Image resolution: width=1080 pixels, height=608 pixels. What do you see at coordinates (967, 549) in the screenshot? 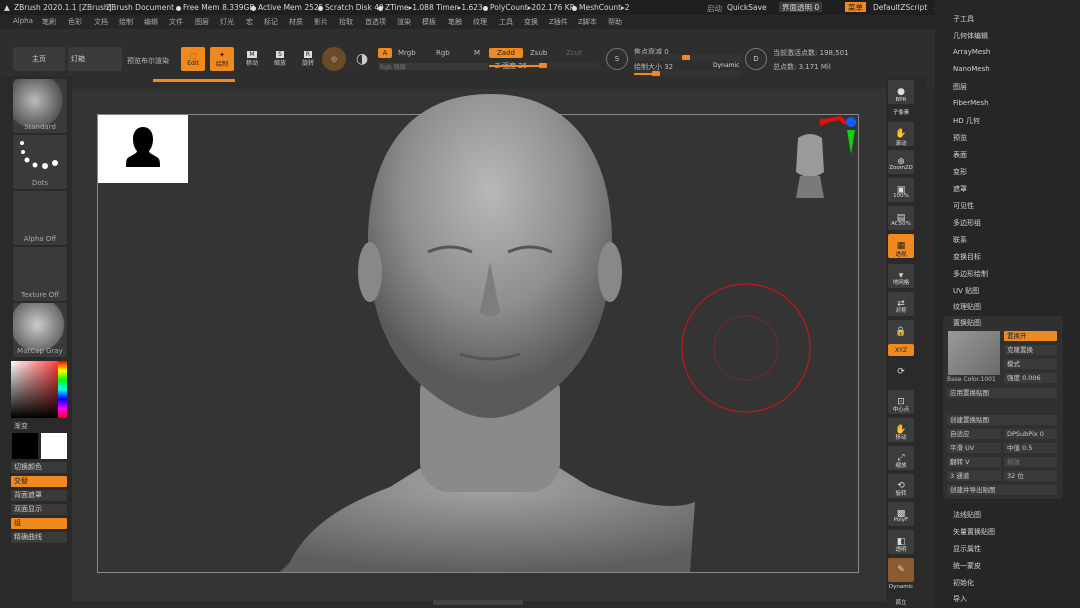
I see `palette-display-props: 显示属性` at bounding box center [967, 549].